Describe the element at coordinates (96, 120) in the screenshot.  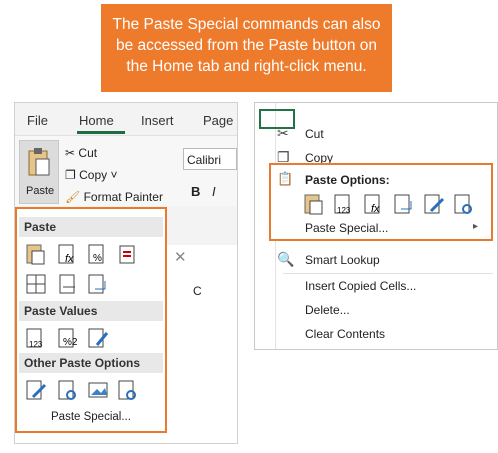
I see `tab-home: Home` at that location.